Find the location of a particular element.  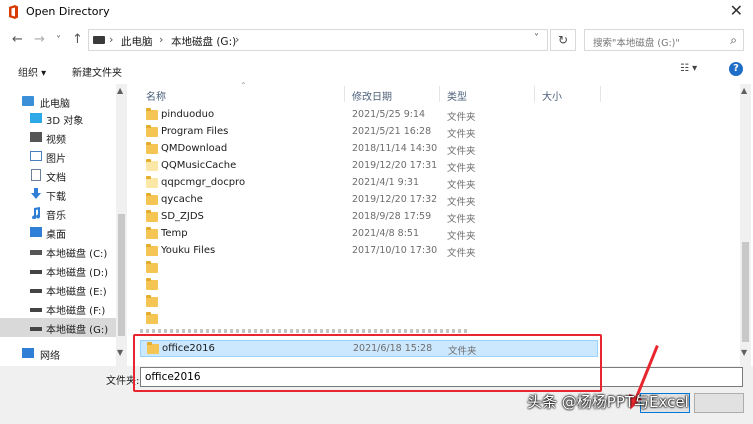

file-name: Temp is located at coordinates (174, 233).